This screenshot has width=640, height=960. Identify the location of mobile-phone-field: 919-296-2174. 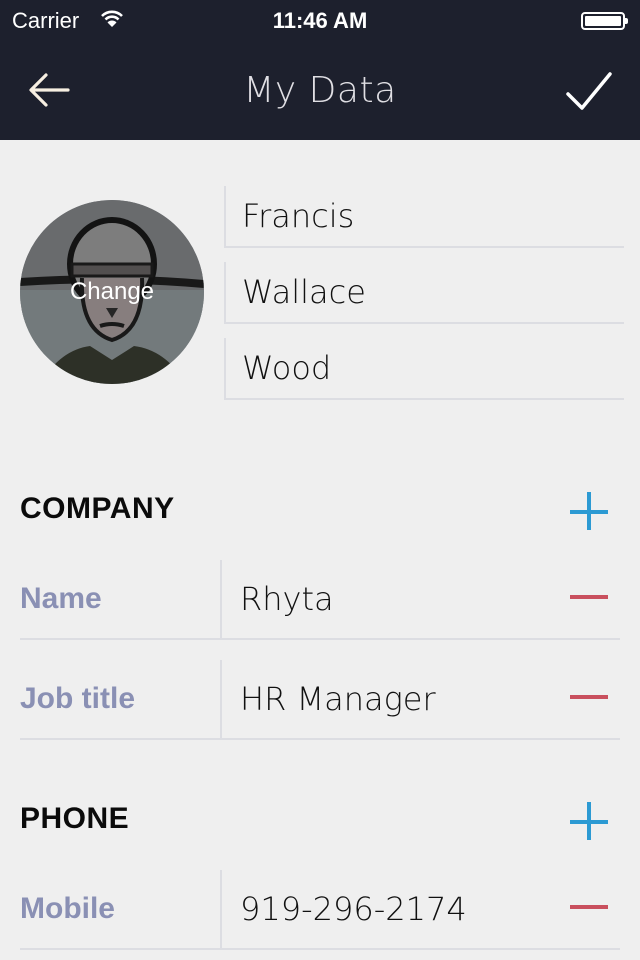
(353, 909).